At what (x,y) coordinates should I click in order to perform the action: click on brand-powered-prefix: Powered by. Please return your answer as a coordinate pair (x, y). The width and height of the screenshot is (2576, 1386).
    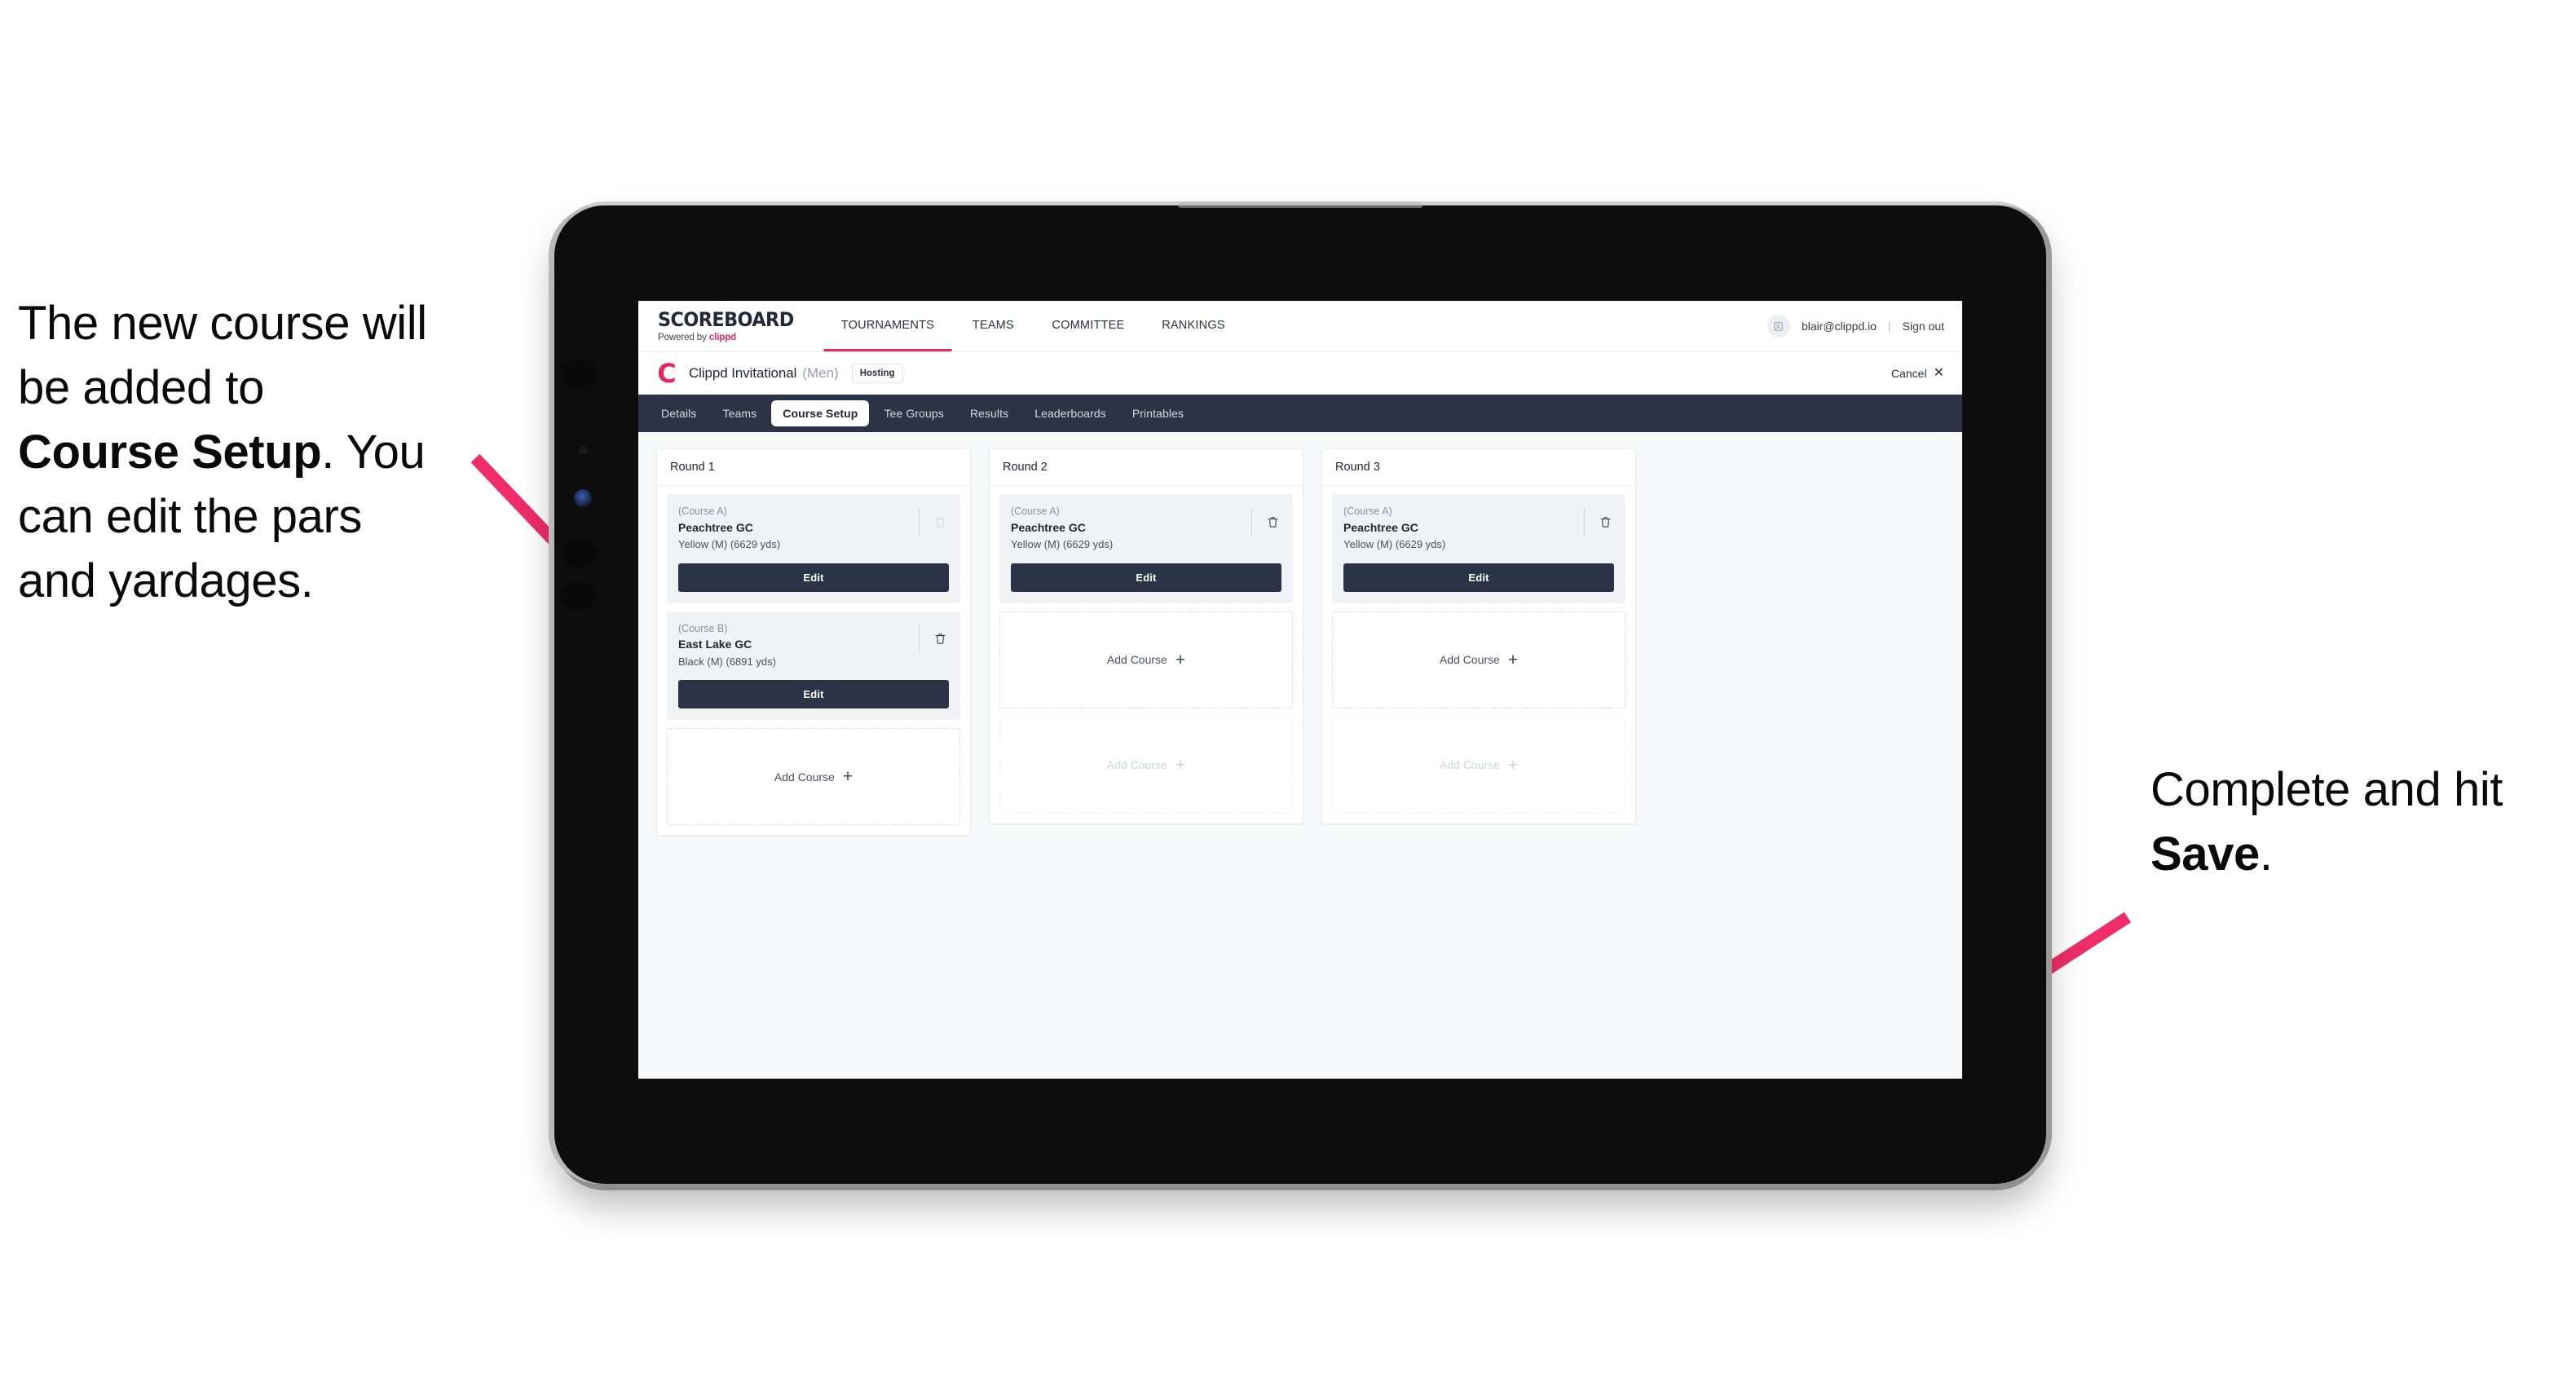
    Looking at the image, I should click on (683, 337).